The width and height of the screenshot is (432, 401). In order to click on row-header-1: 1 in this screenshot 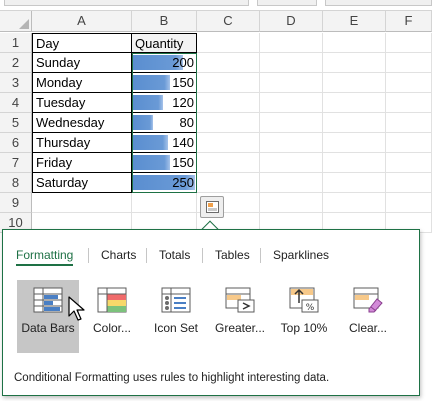, I will do `click(16, 43)`.